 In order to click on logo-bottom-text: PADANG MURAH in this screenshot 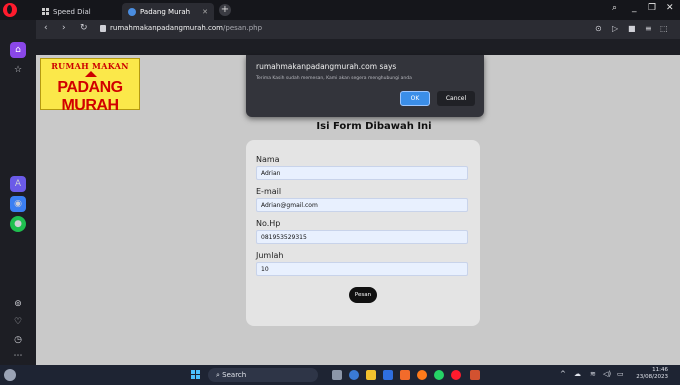, I will do `click(90, 96)`.